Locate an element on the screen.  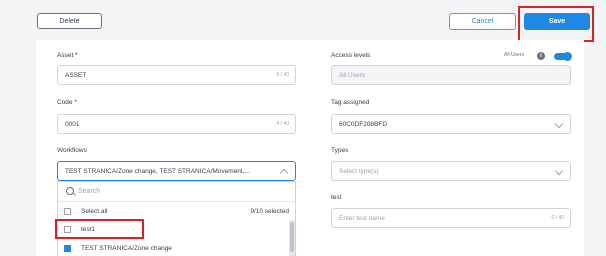
all-users-toggle-label: All Users is located at coordinates (514, 55).